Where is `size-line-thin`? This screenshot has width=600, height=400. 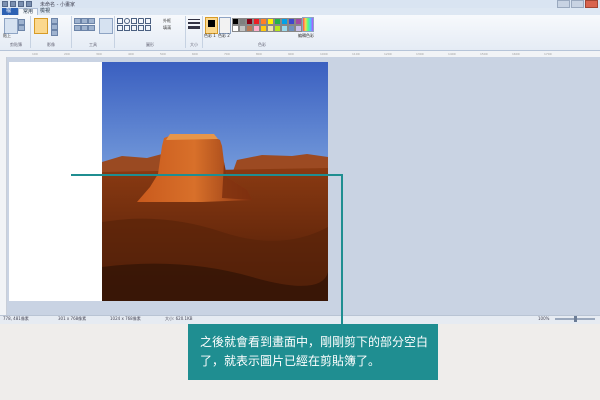
size-line-thin is located at coordinates (194, 19).